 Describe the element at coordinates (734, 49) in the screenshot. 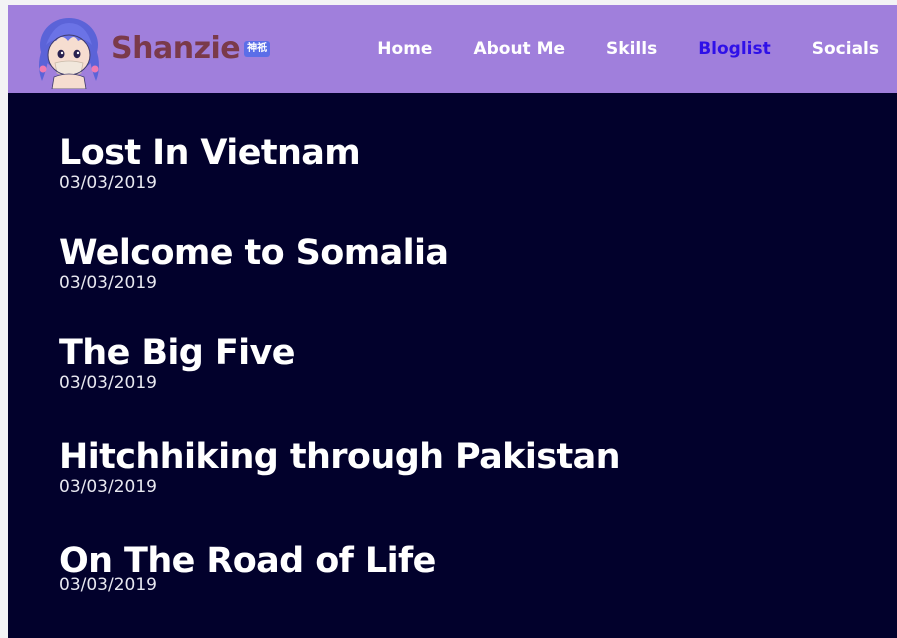

I see `nav-link-bloglist: Bloglist` at that location.